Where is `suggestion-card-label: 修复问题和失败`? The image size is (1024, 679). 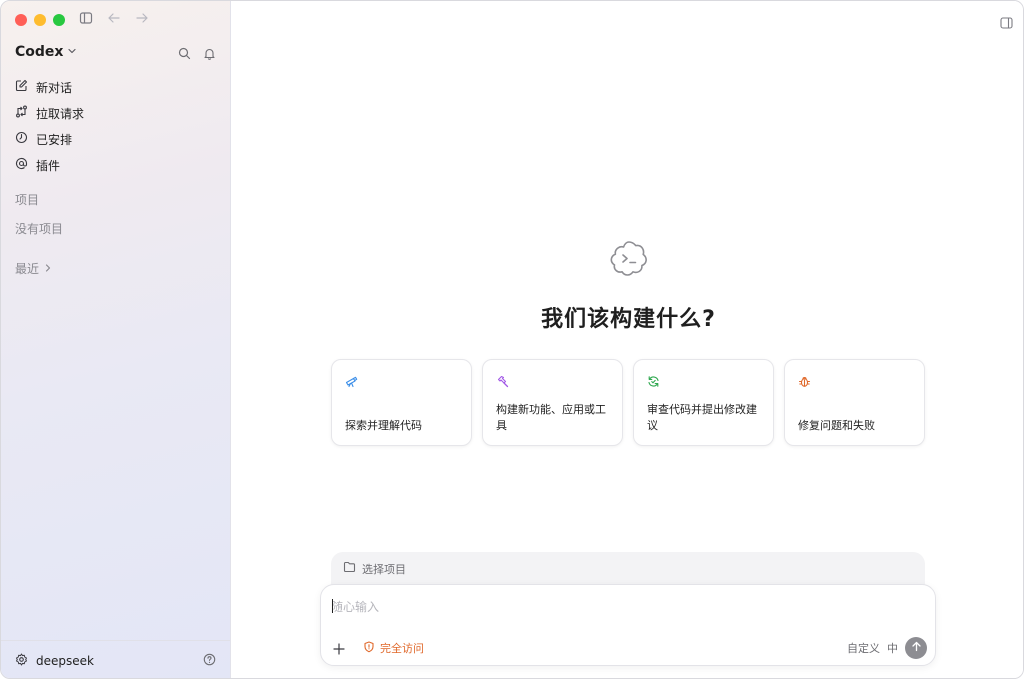
suggestion-card-label: 修复问题和失败 is located at coordinates (836, 425).